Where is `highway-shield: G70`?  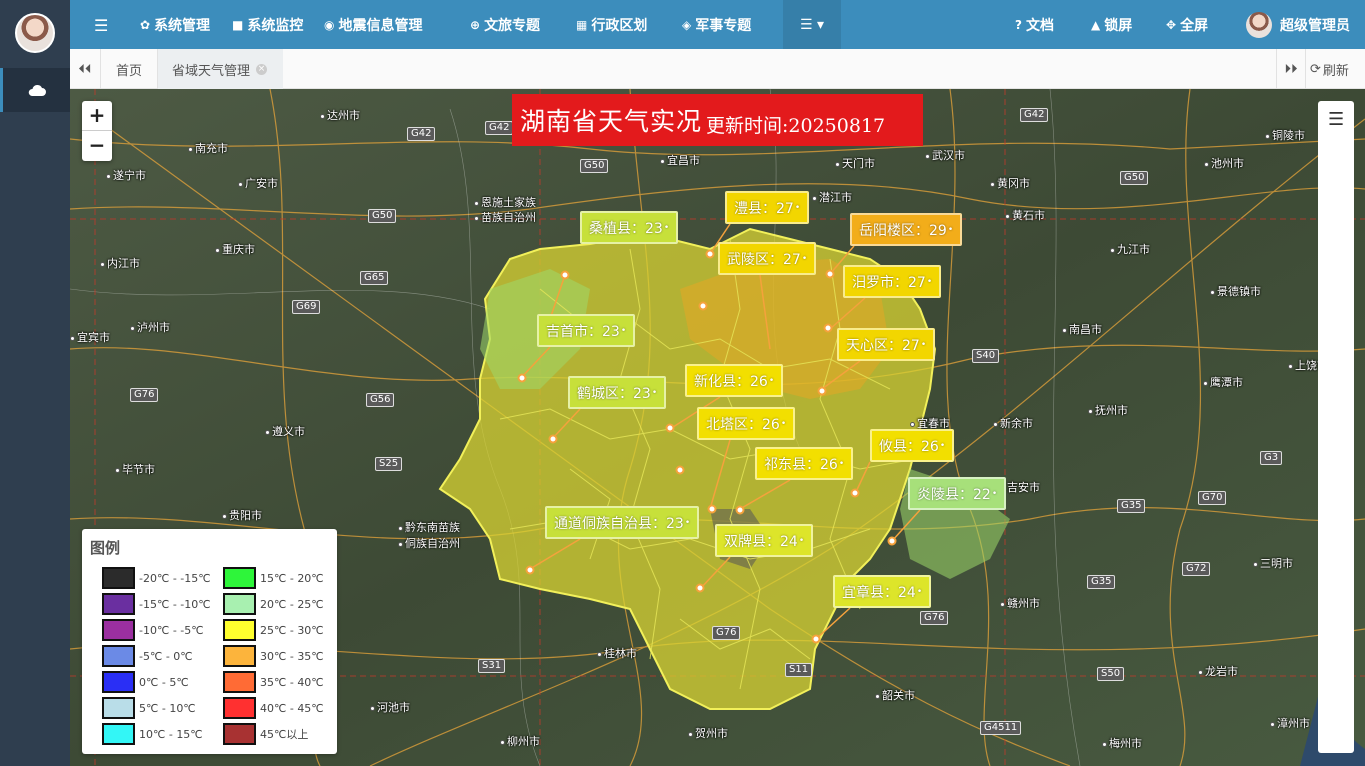
highway-shield: G70 is located at coordinates (1212, 498).